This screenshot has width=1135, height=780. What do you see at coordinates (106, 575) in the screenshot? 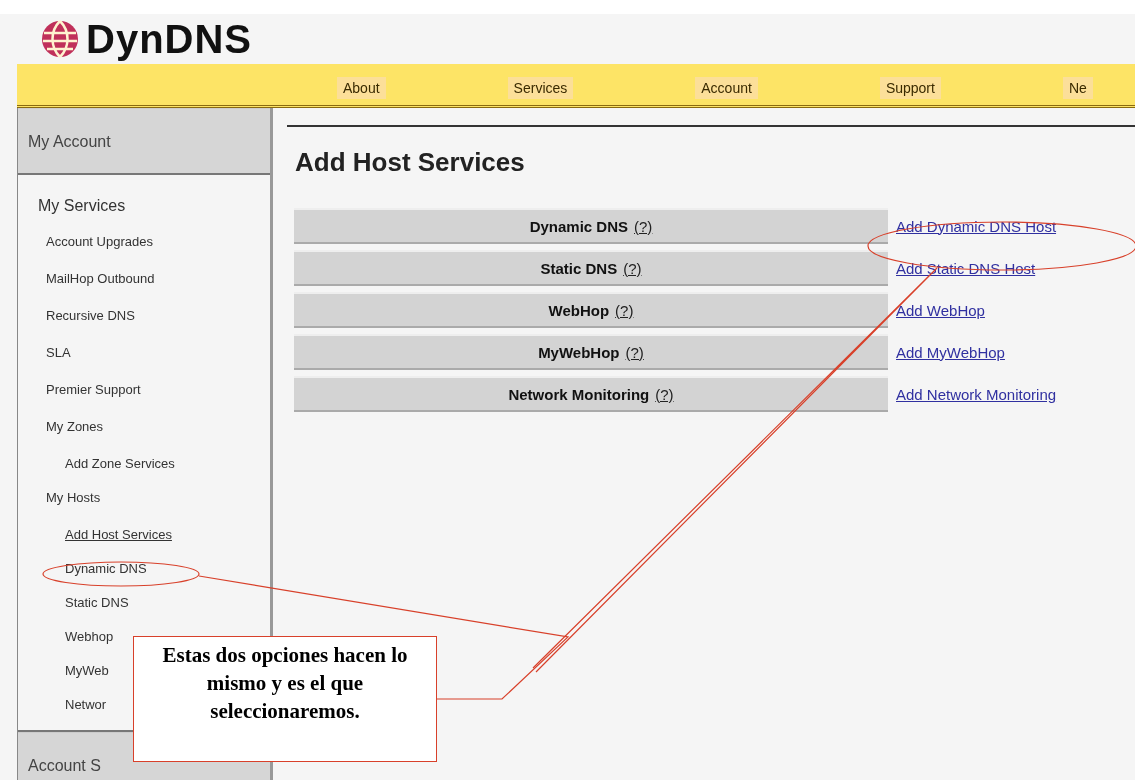
I see `sidebar-item: Dynamic DNS` at bounding box center [106, 575].